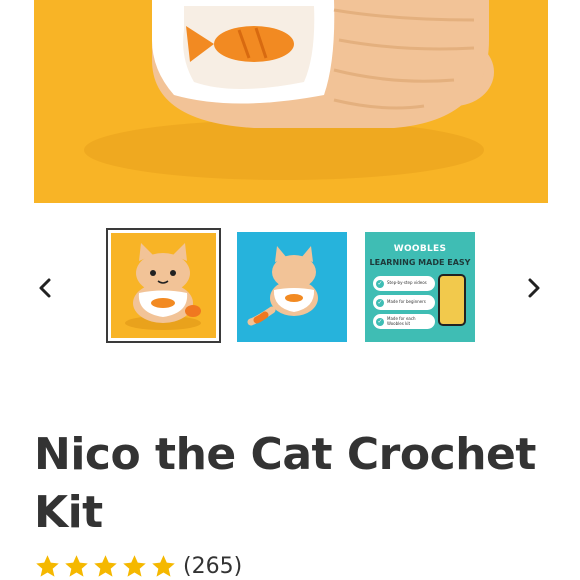 This screenshot has height=580, width=580. I want to click on feature-item: ✓ Made for beginners, so click(404, 302).